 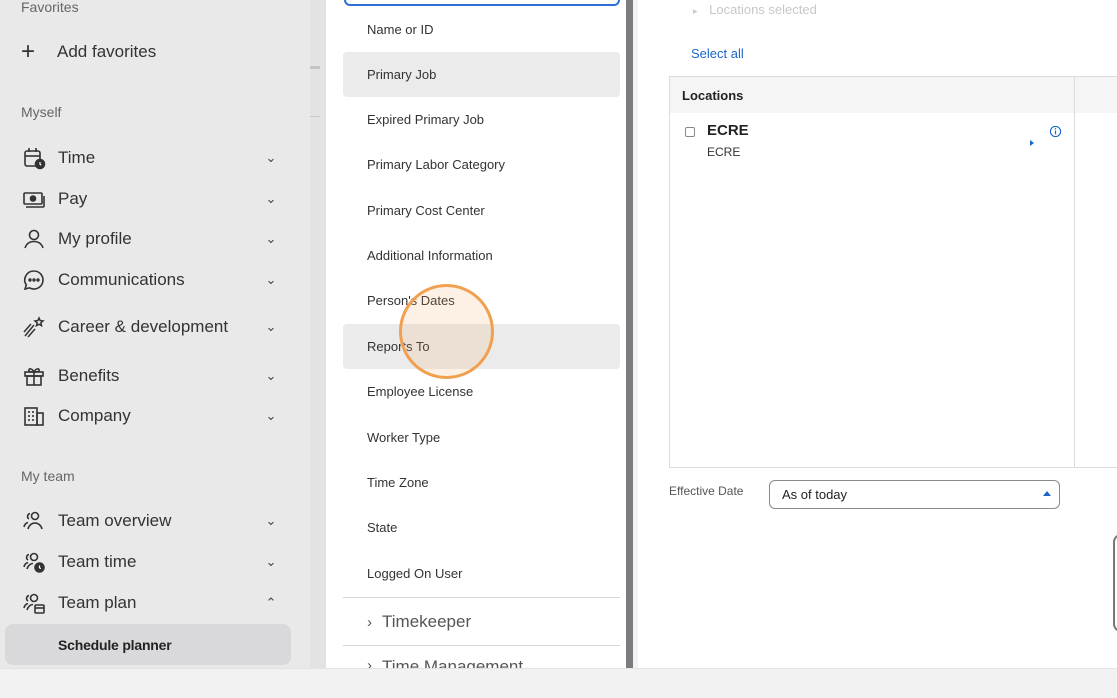 I want to click on locations-selected-label: Locations selected, so click(x=763, y=9).